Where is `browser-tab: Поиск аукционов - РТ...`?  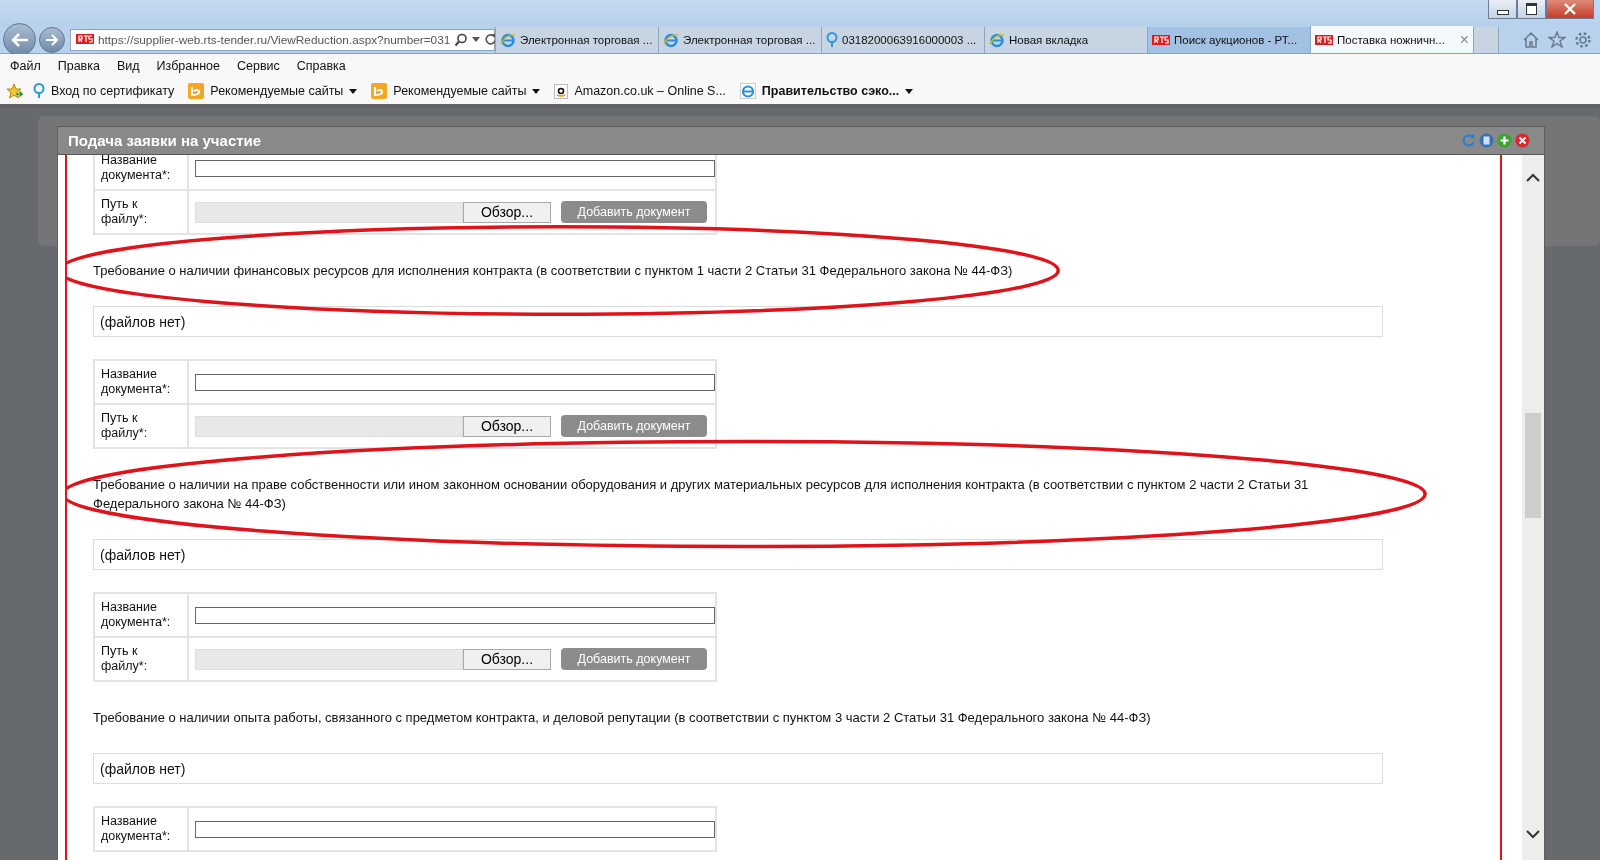 browser-tab: Поиск аукционов - РТ... is located at coordinates (1228, 39).